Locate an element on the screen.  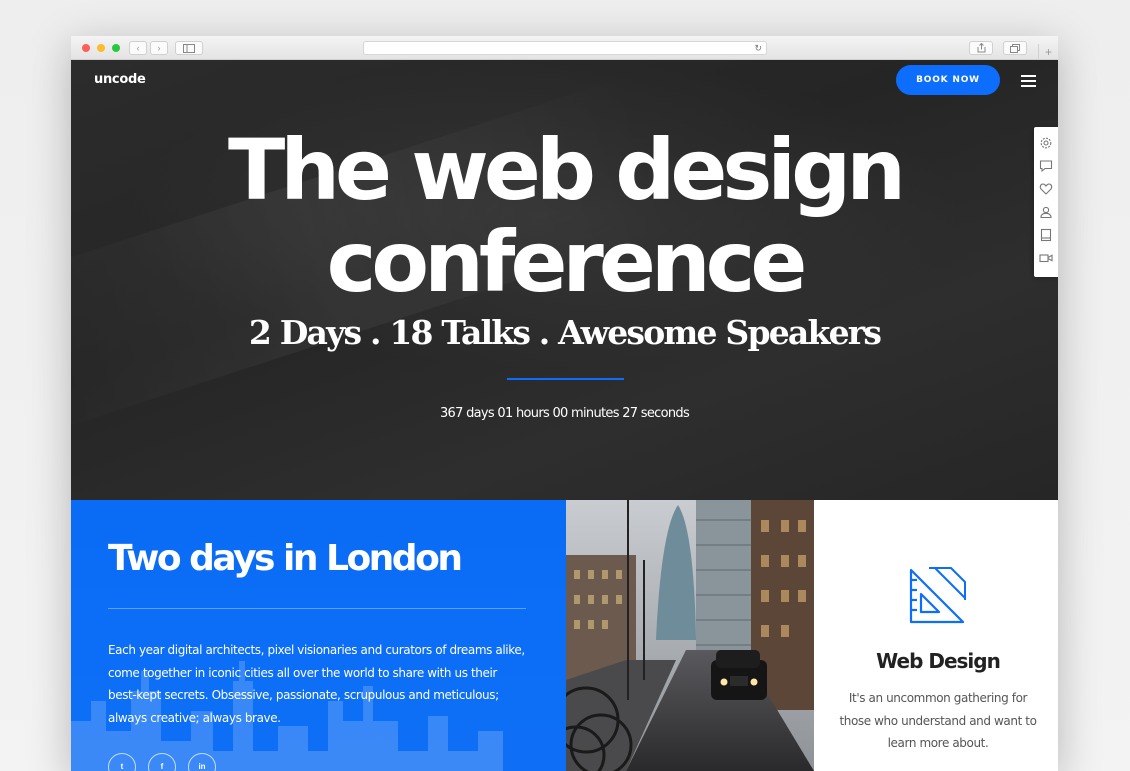
street-image is located at coordinates (690, 635).